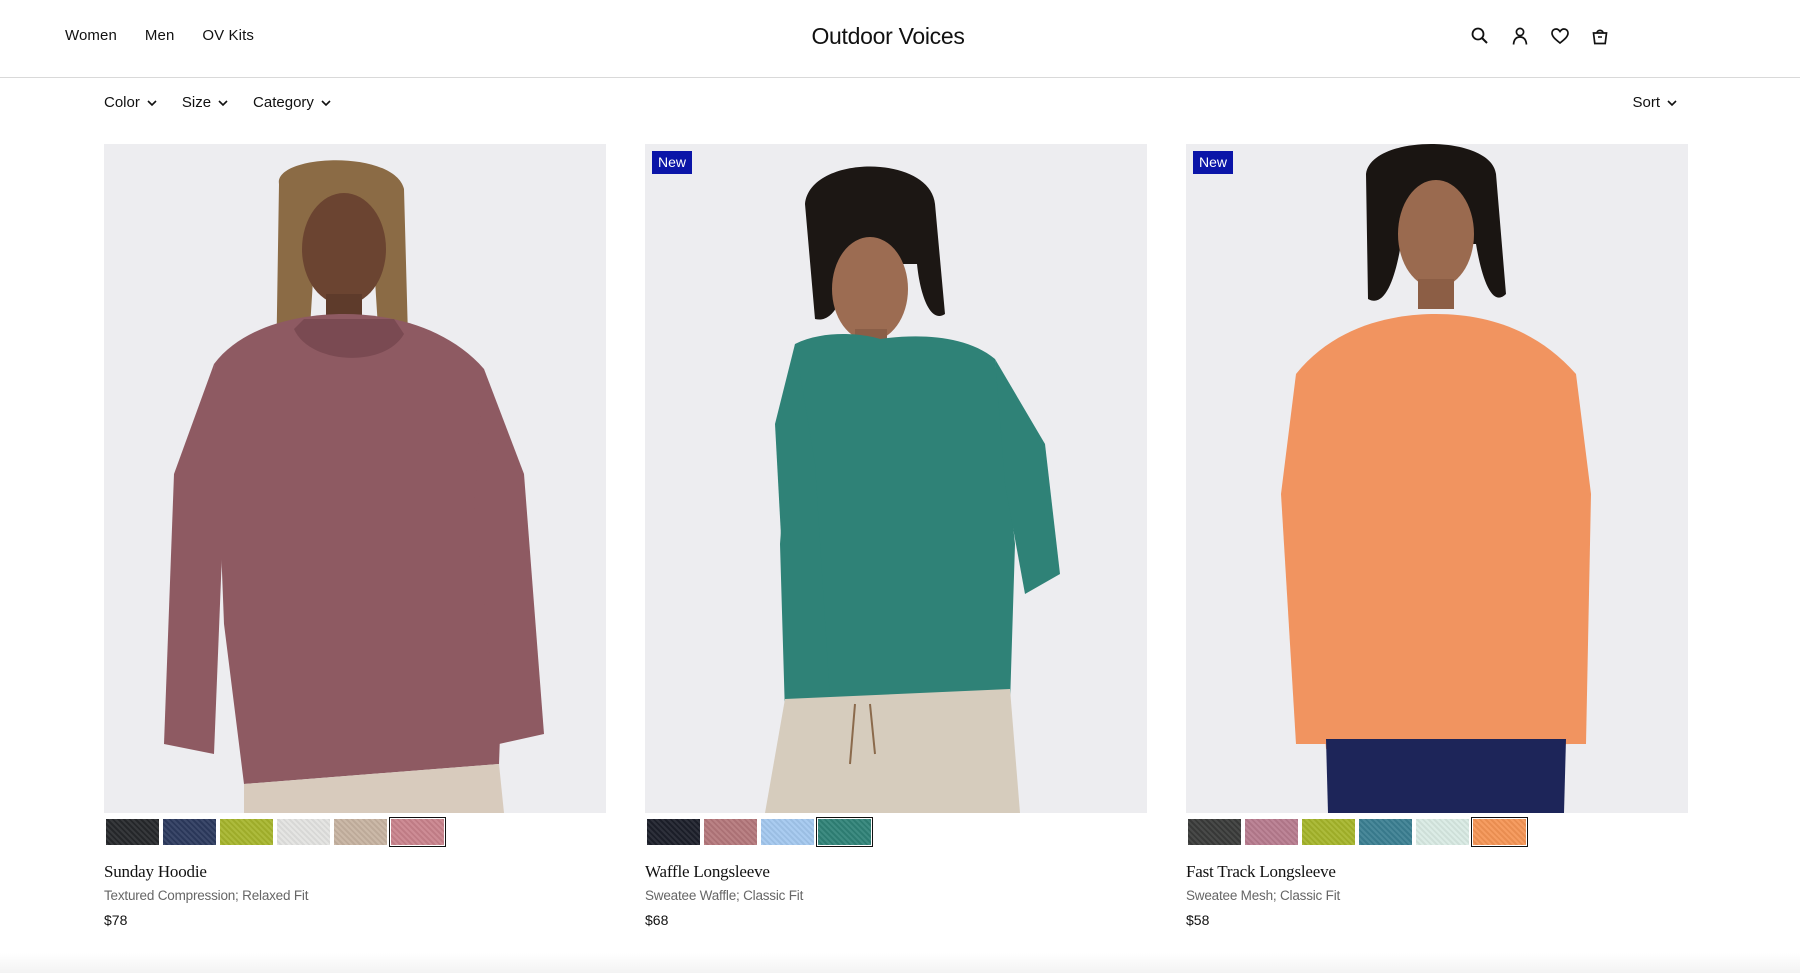 The height and width of the screenshot is (973, 1800). I want to click on header-icons, so click(1540, 36).